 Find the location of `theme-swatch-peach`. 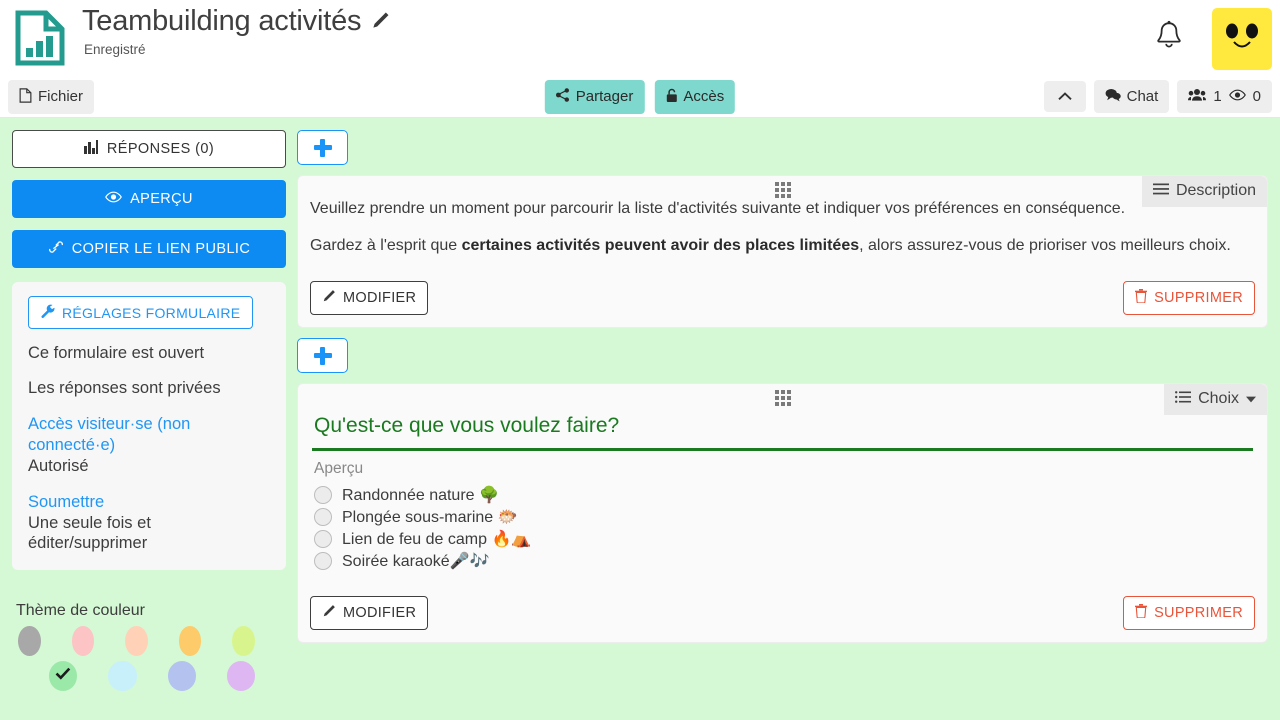

theme-swatch-peach is located at coordinates (136, 641).